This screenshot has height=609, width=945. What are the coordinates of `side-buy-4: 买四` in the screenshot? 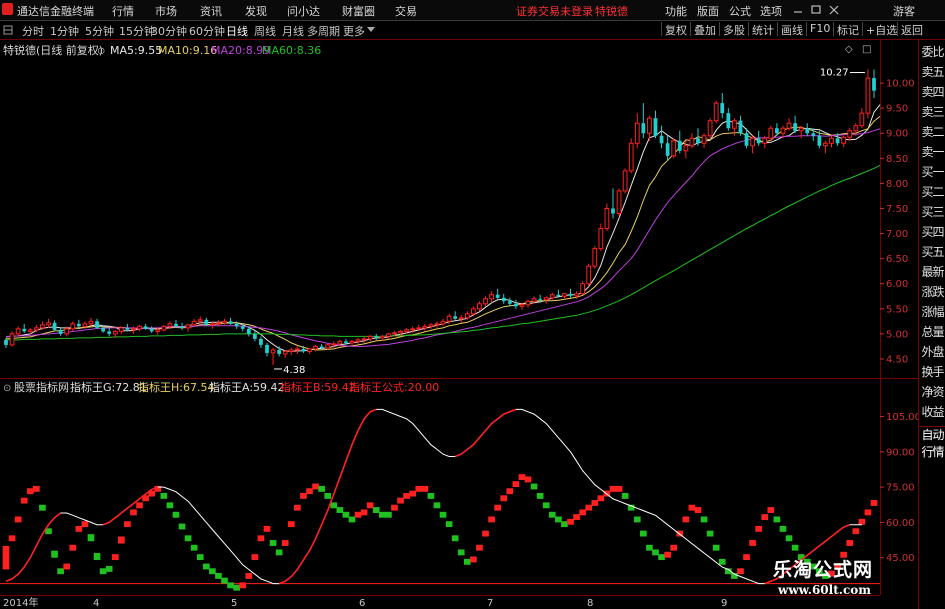 It's located at (932, 232).